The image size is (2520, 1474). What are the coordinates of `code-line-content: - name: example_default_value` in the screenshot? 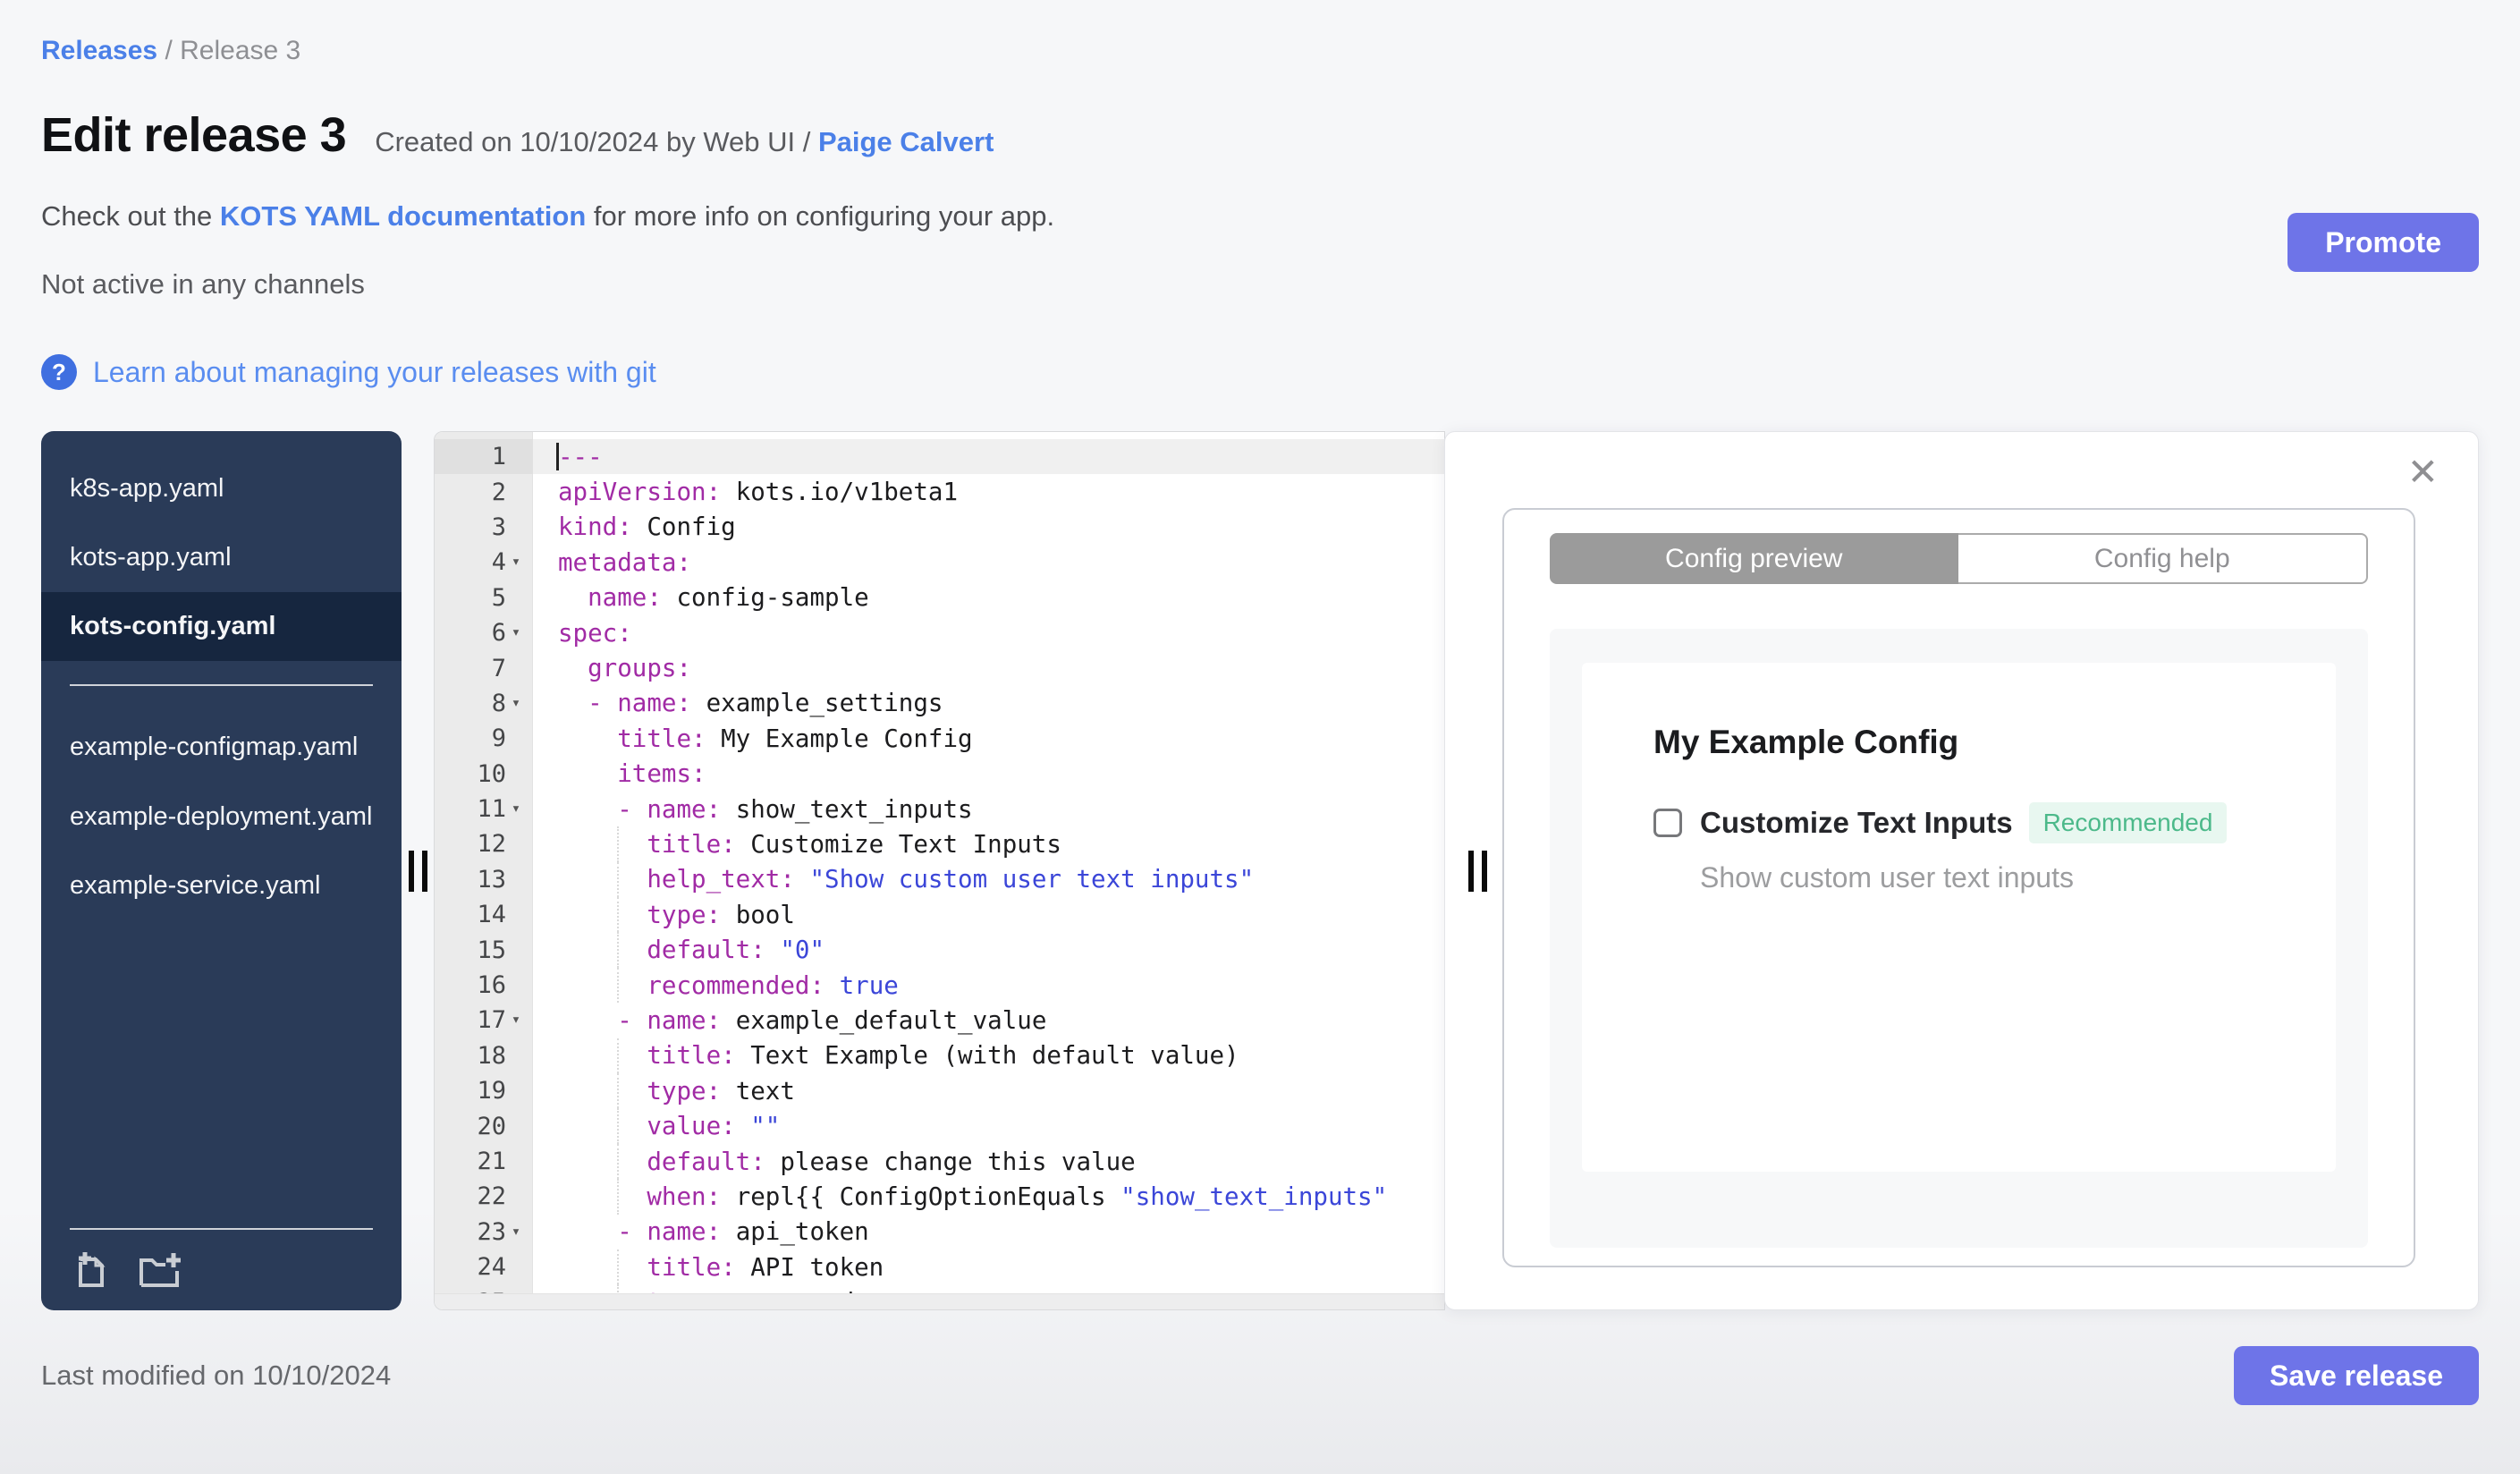 It's located at (988, 1021).